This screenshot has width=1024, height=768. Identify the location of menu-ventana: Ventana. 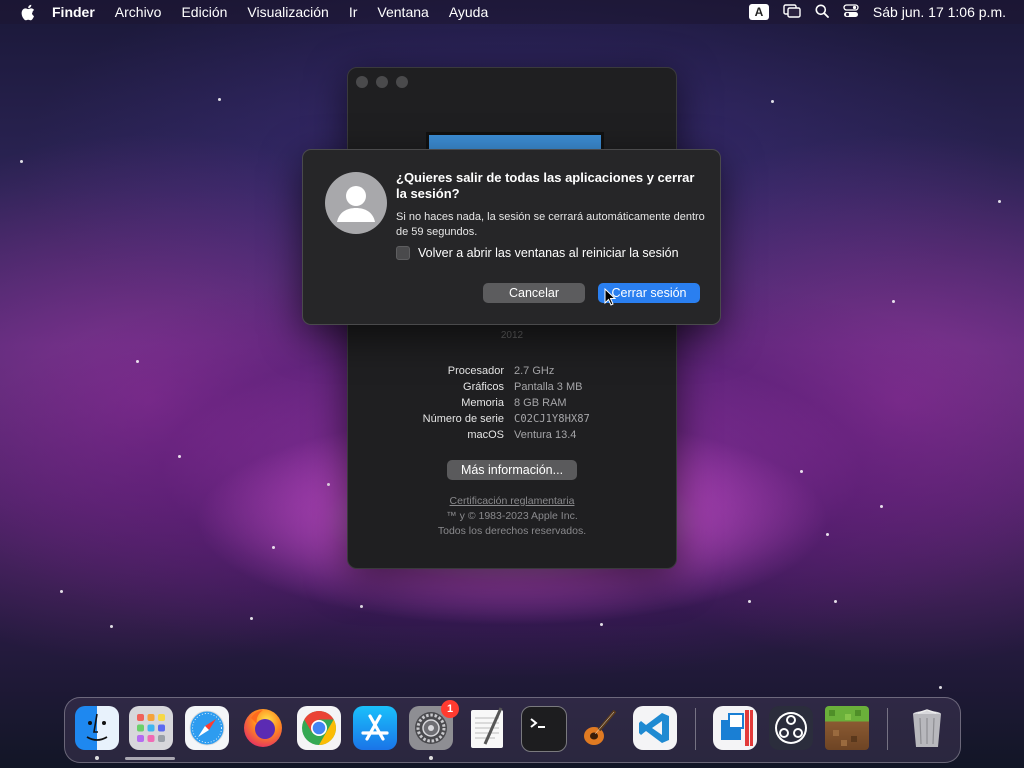
(402, 12).